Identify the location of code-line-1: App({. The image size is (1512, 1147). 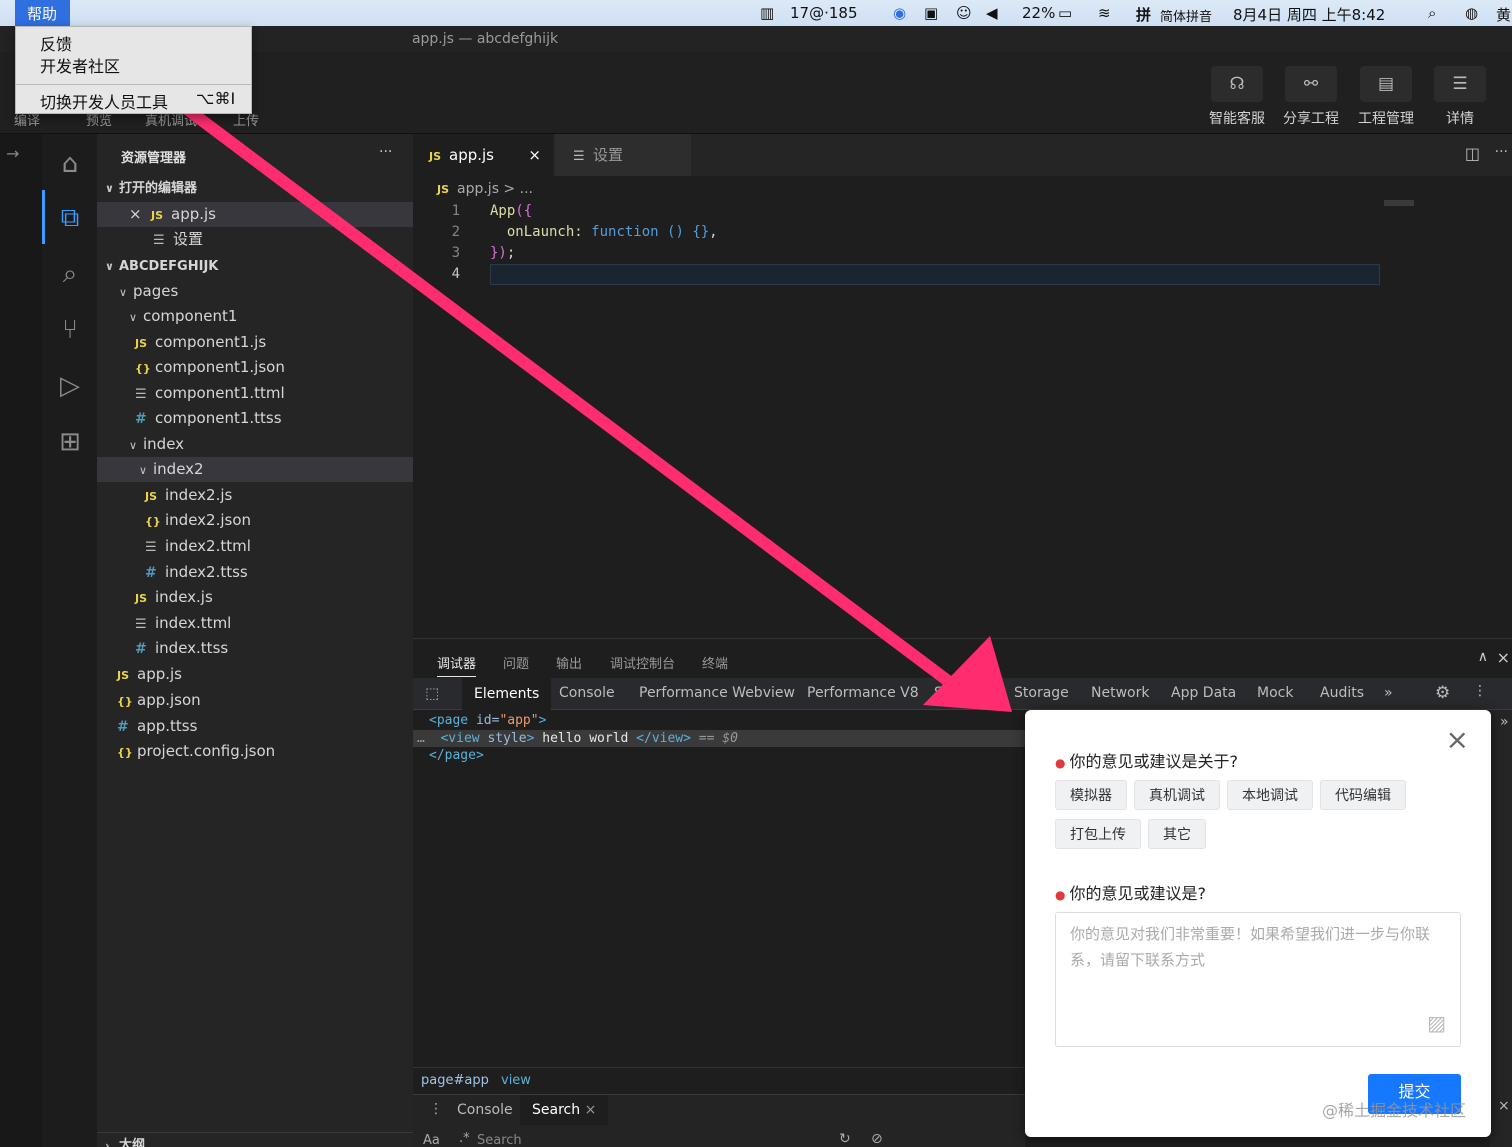
(511, 211).